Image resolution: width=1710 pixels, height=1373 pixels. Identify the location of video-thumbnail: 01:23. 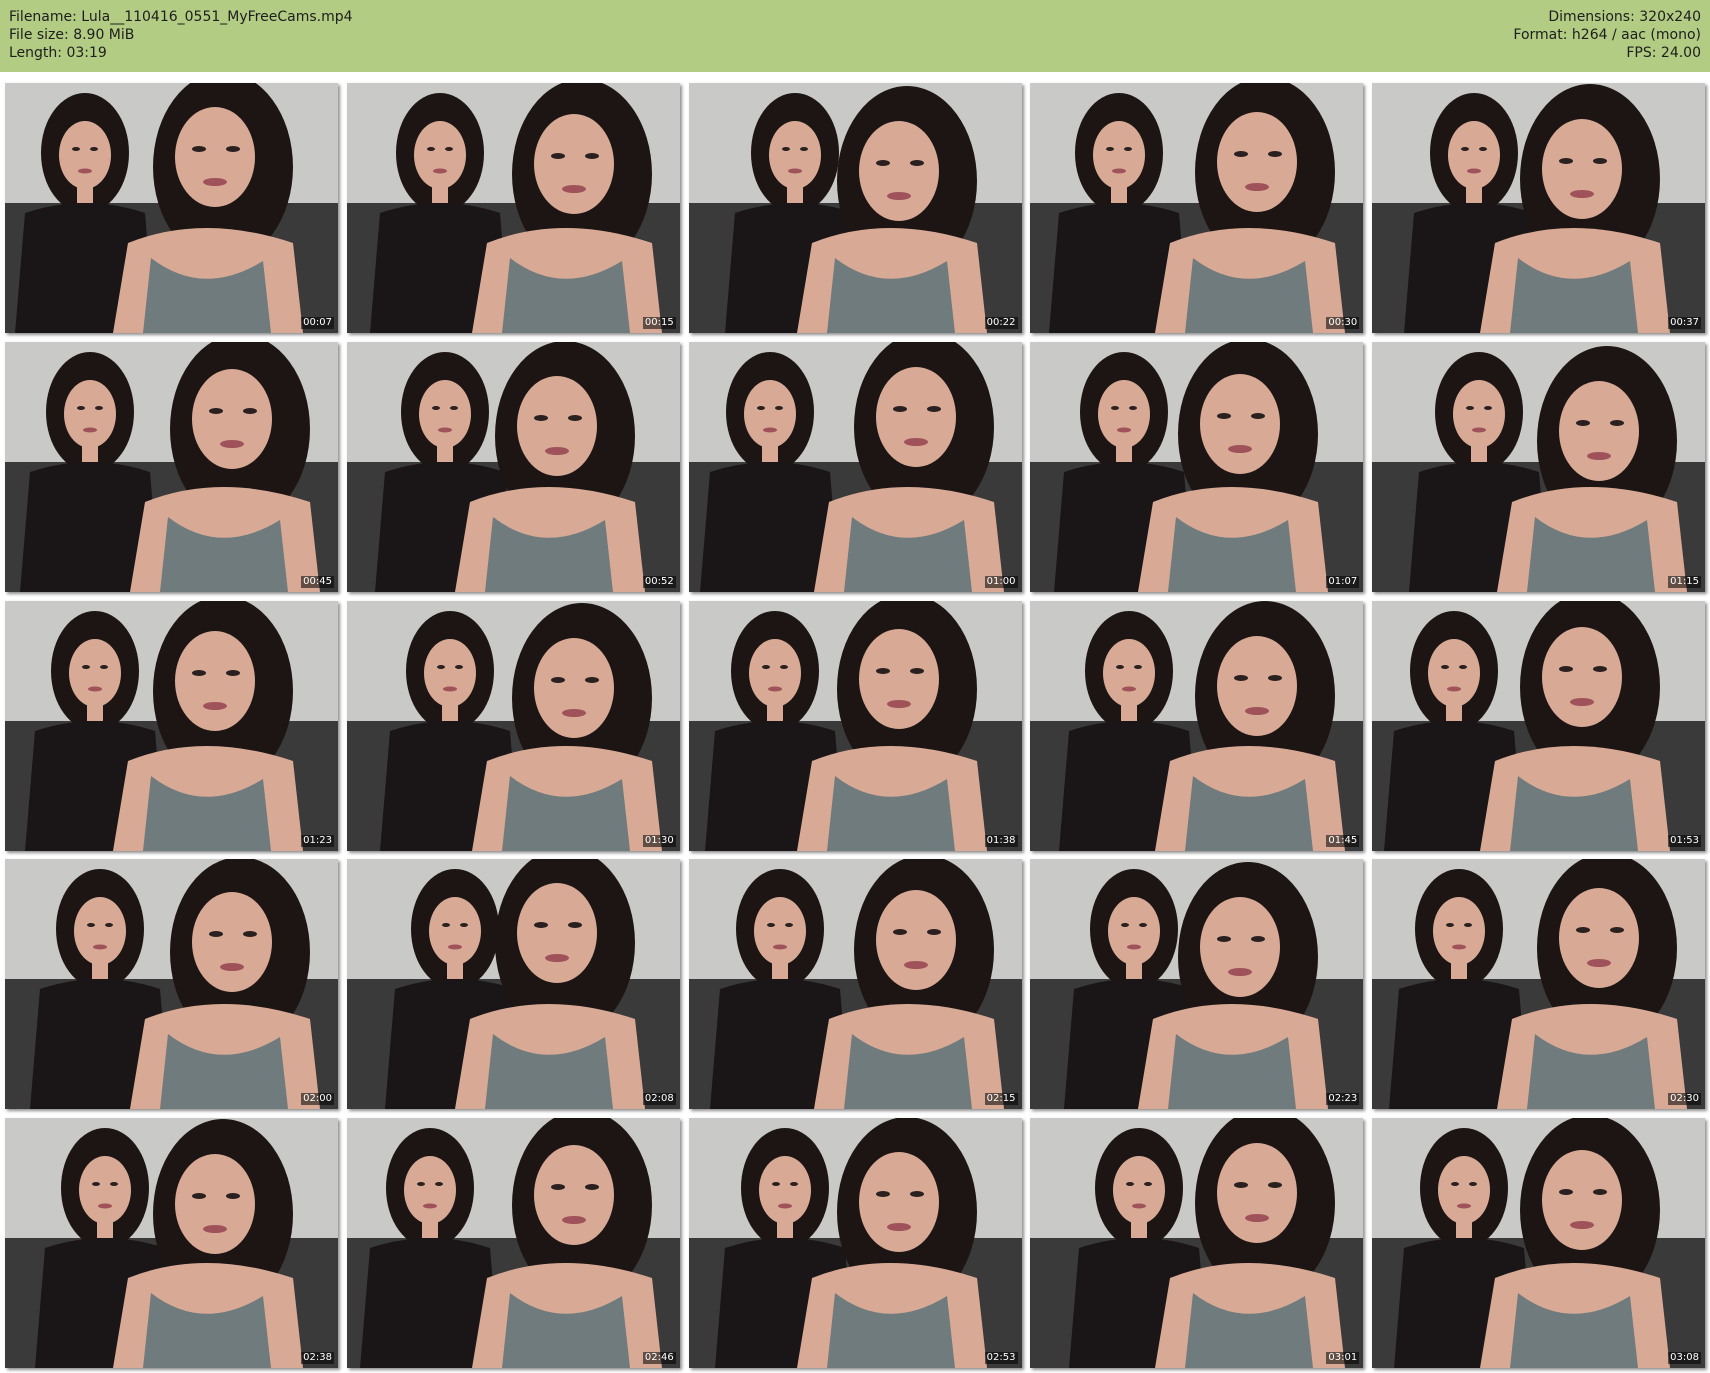
(171, 725).